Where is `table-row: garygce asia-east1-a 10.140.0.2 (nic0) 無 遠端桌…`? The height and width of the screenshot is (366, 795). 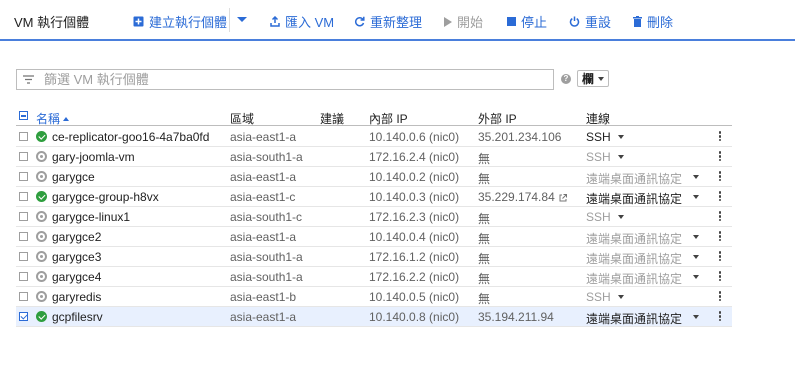 table-row: garygce asia-east1-a 10.140.0.2 (nic0) 無 遠端桌… is located at coordinates (374, 177).